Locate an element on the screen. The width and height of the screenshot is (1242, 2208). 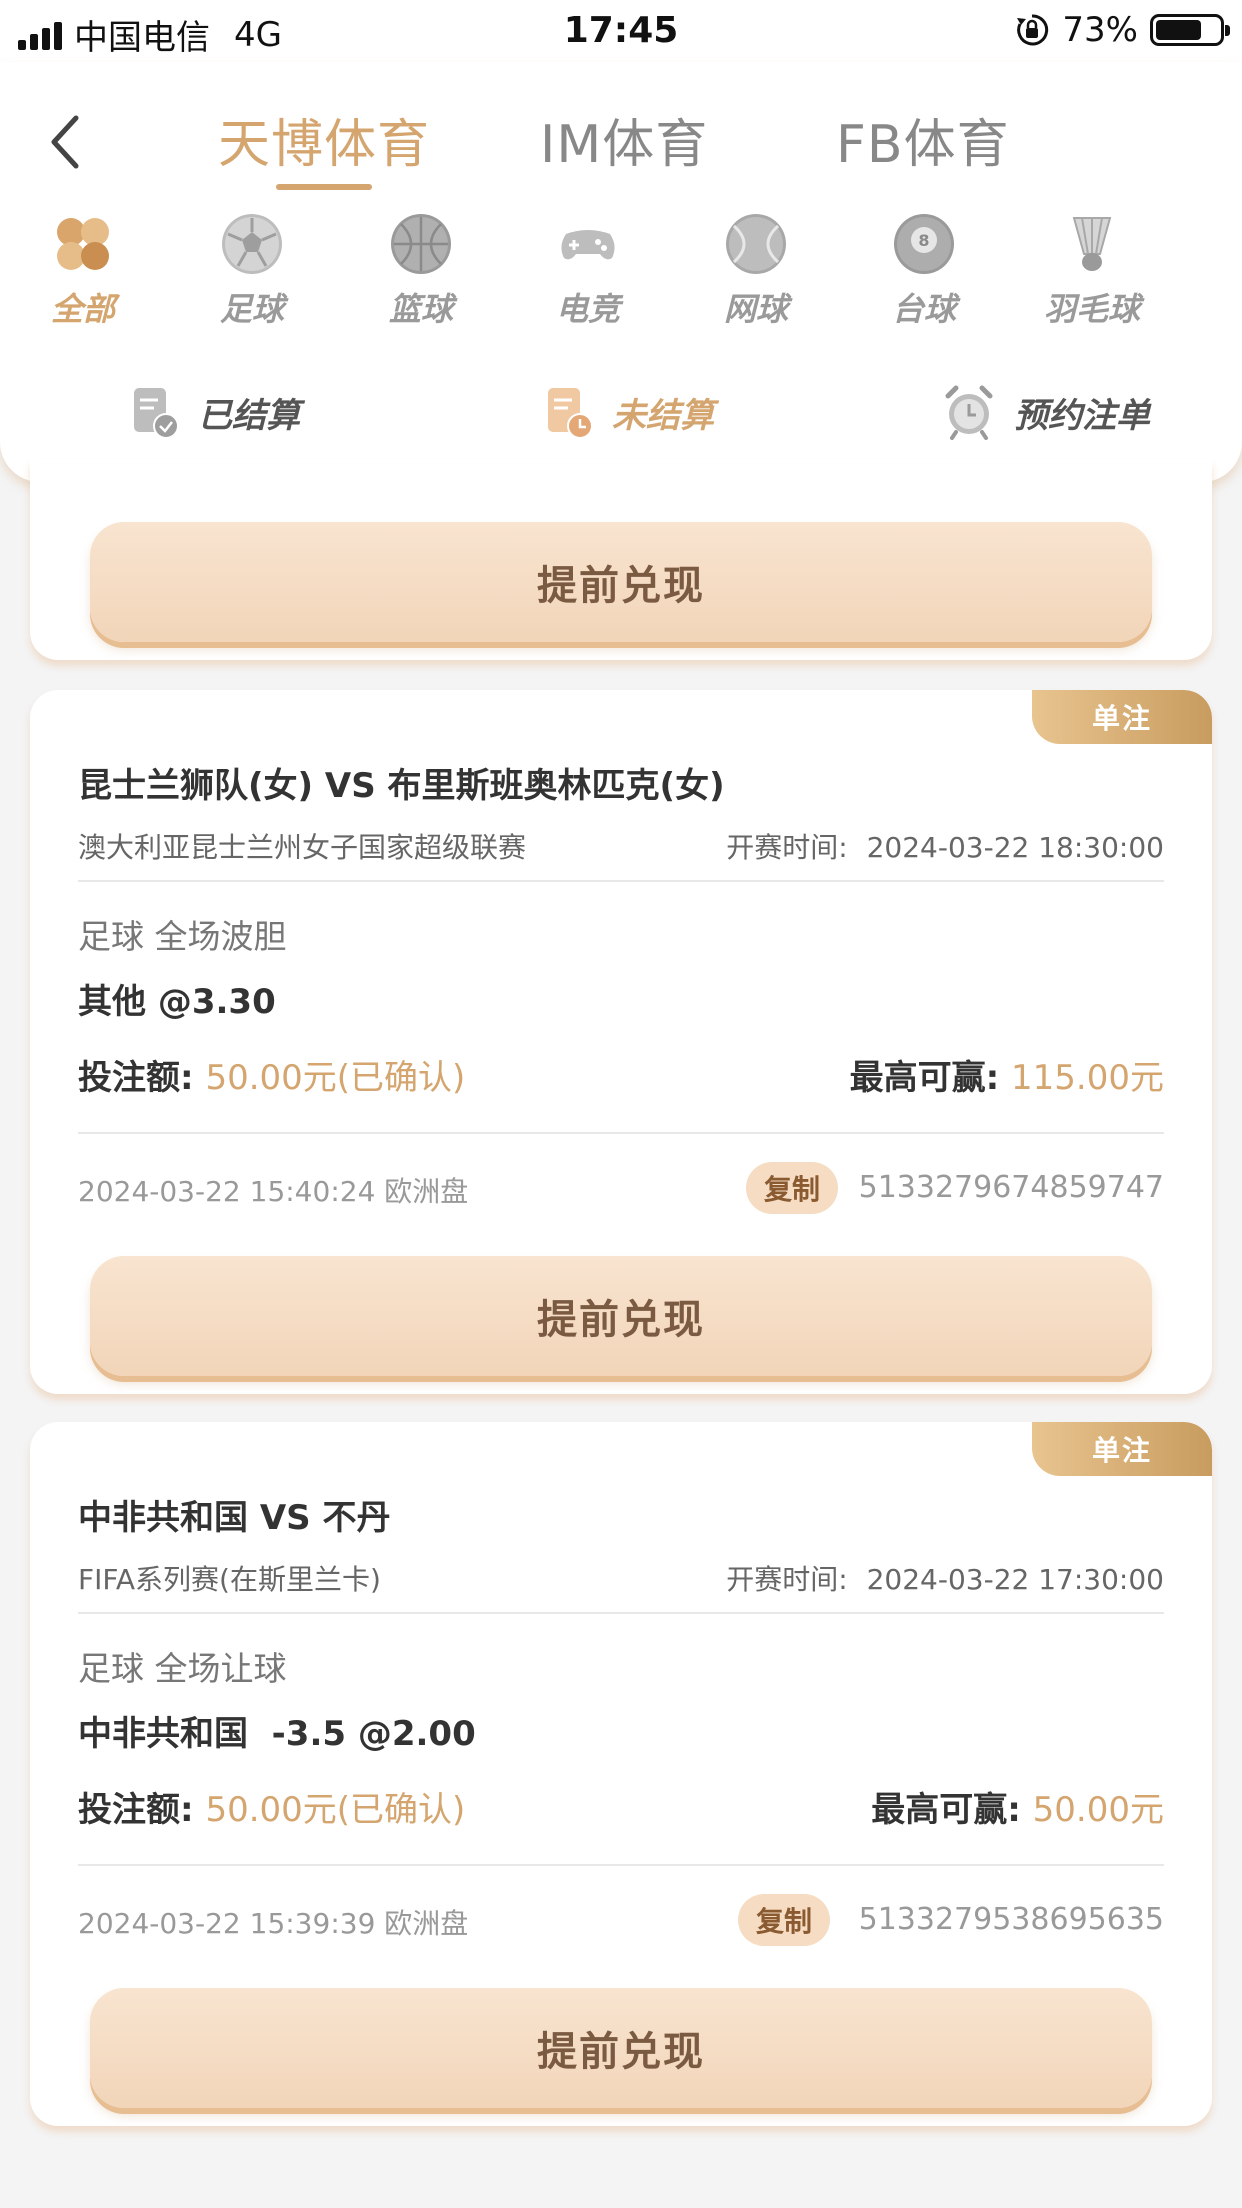
sport-item-billiards: 8 台球 is located at coordinates (924, 272).